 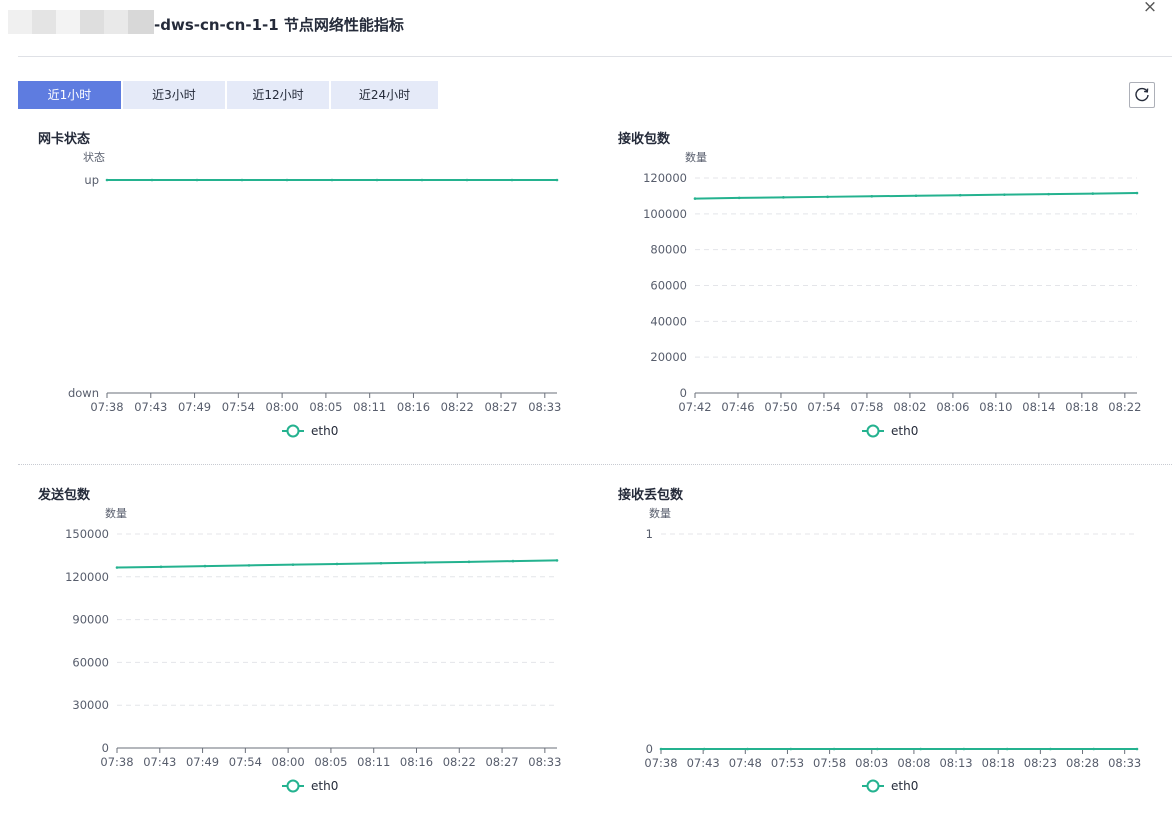 What do you see at coordinates (871, 763) in the screenshot?
I see `x-tick-label: 08:03` at bounding box center [871, 763].